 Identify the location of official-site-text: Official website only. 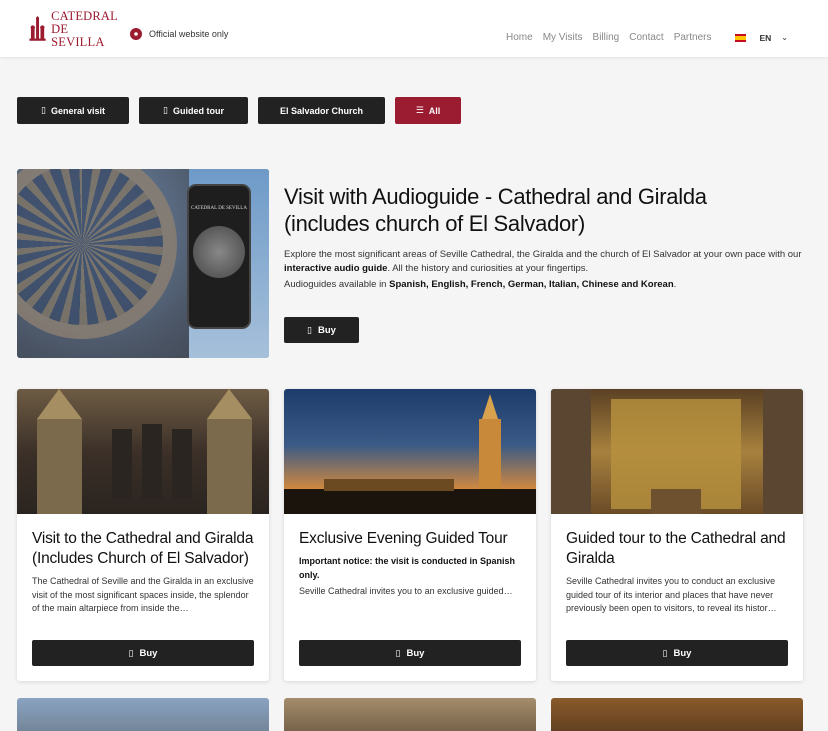
(189, 34).